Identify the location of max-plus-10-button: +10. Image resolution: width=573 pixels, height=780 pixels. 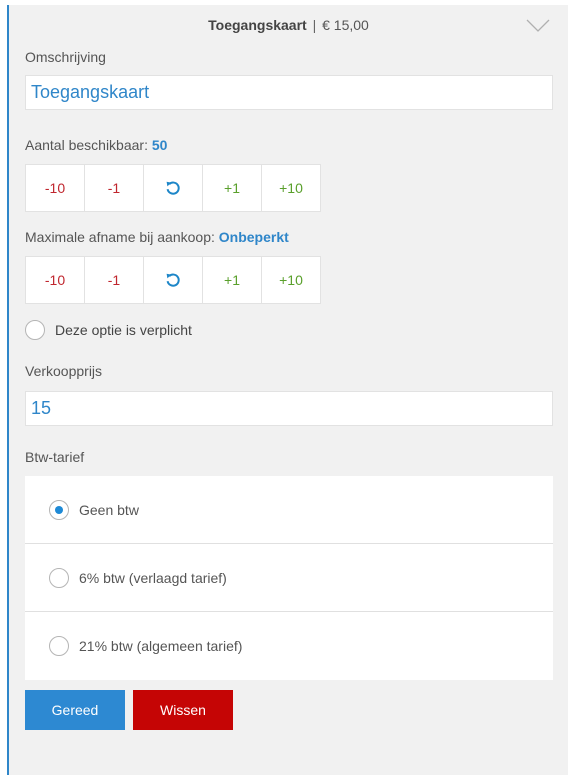
(291, 280).